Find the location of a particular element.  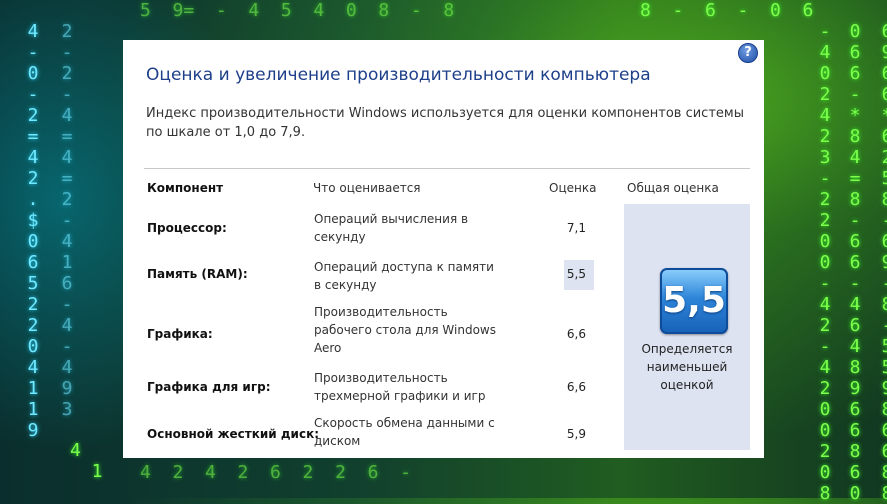

header-overall: Общая оценка is located at coordinates (673, 188).